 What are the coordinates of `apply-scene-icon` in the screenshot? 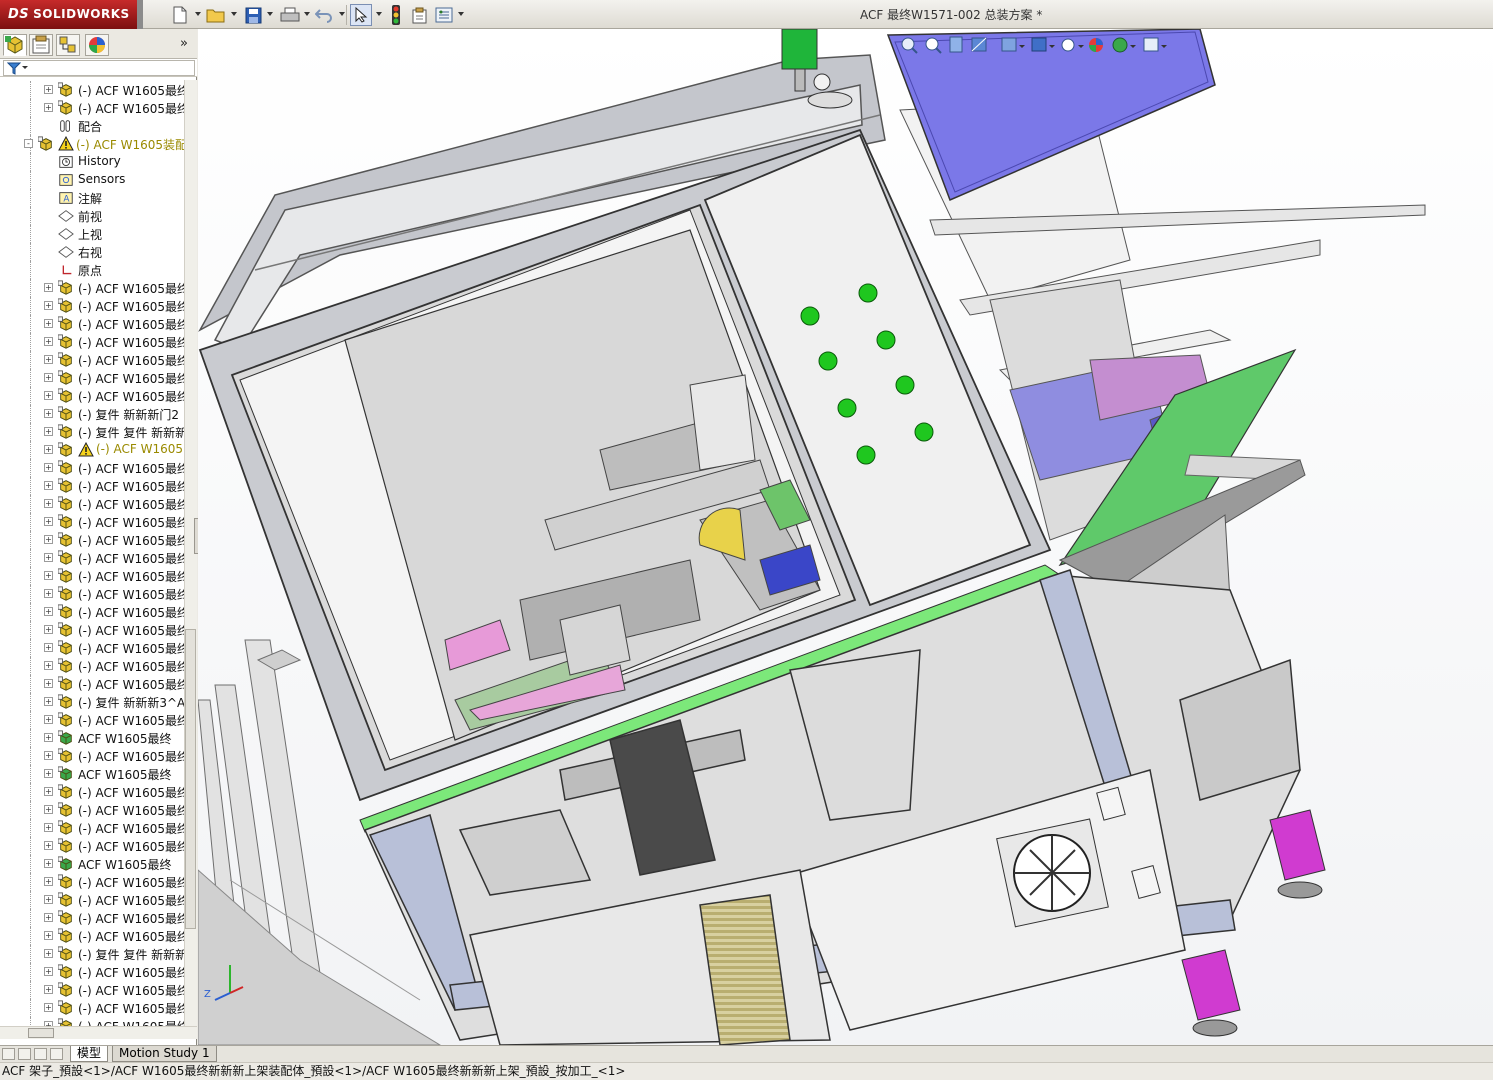 It's located at (1124, 45).